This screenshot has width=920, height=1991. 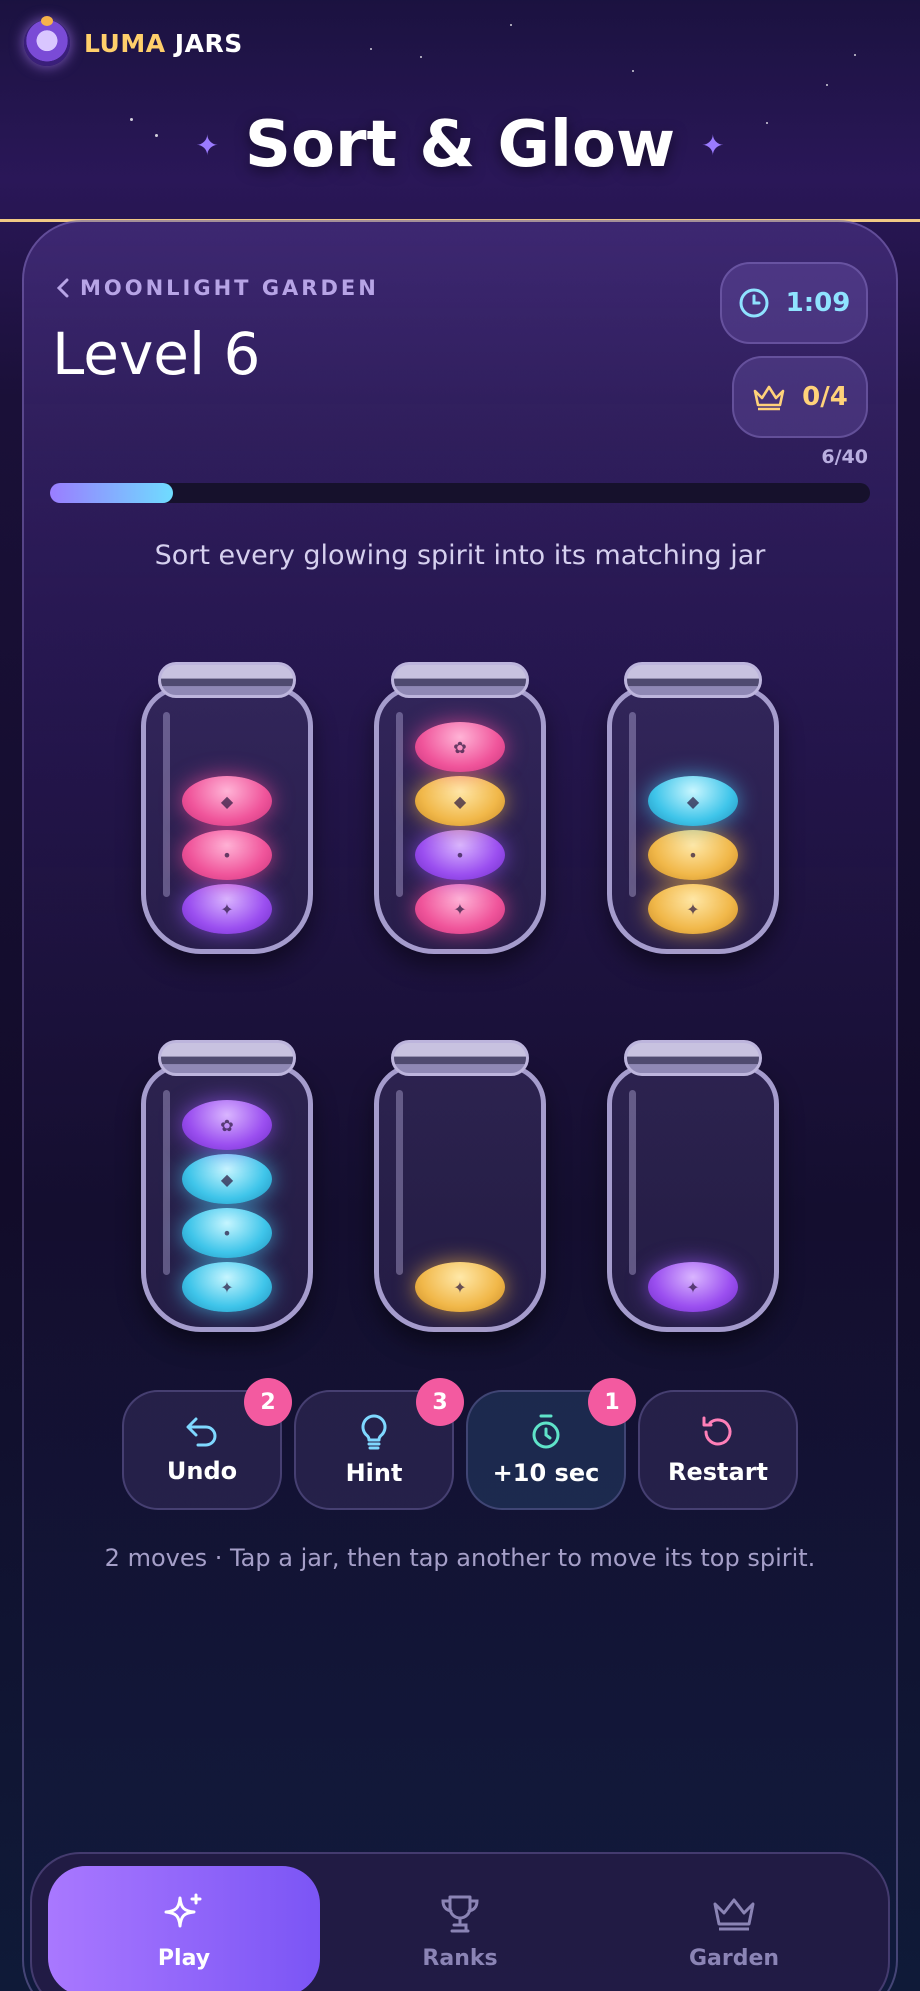 I want to click on chevron-left-icon, so click(x=62, y=288).